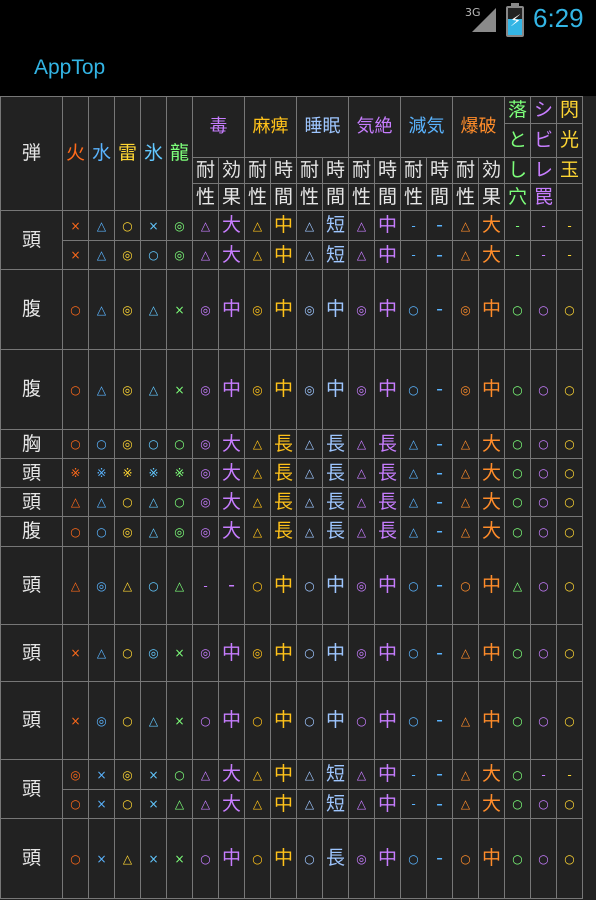 This screenshot has width=596, height=900. What do you see at coordinates (291, 585) in the screenshot?
I see `table-row: 頭 △ ◎ △ ○ △ - - ○ 中 ○ 中 ◎ 中 ○ - ○ 中 △ ○ ○` at bounding box center [291, 585].